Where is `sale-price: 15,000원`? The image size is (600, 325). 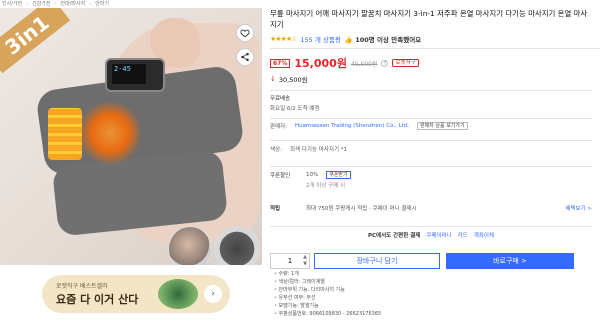 sale-price: 15,000원 is located at coordinates (320, 63).